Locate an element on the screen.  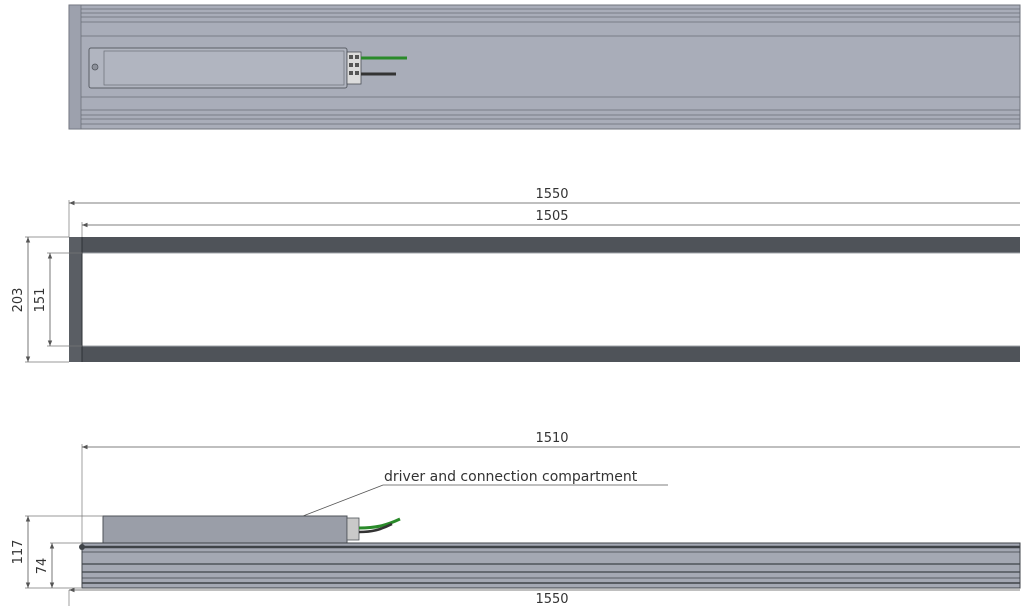
bottom-view-driver-box is located at coordinates (218, 68).